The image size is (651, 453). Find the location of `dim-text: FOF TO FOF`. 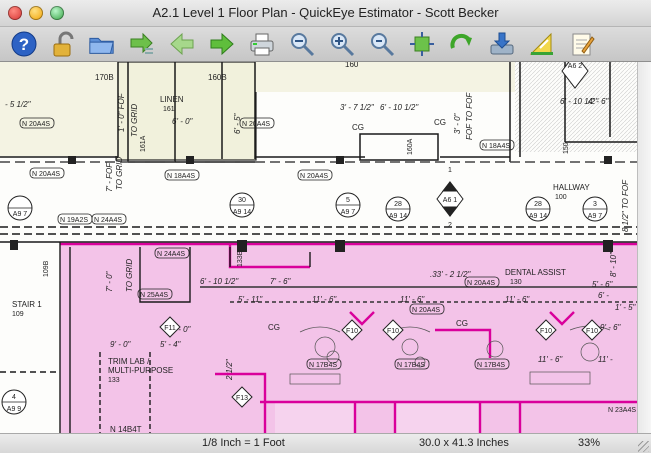

dim-text: FOF TO FOF is located at coordinates (469, 116).